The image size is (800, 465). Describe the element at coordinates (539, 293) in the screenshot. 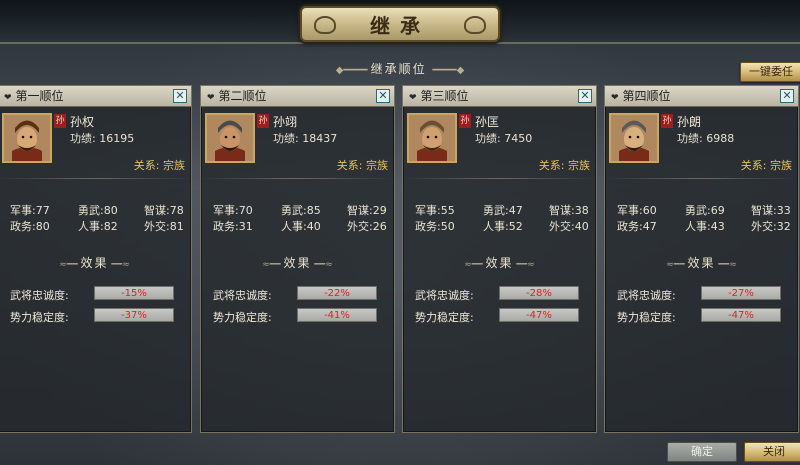

I see `loyalty-effect-value: -28%` at that location.